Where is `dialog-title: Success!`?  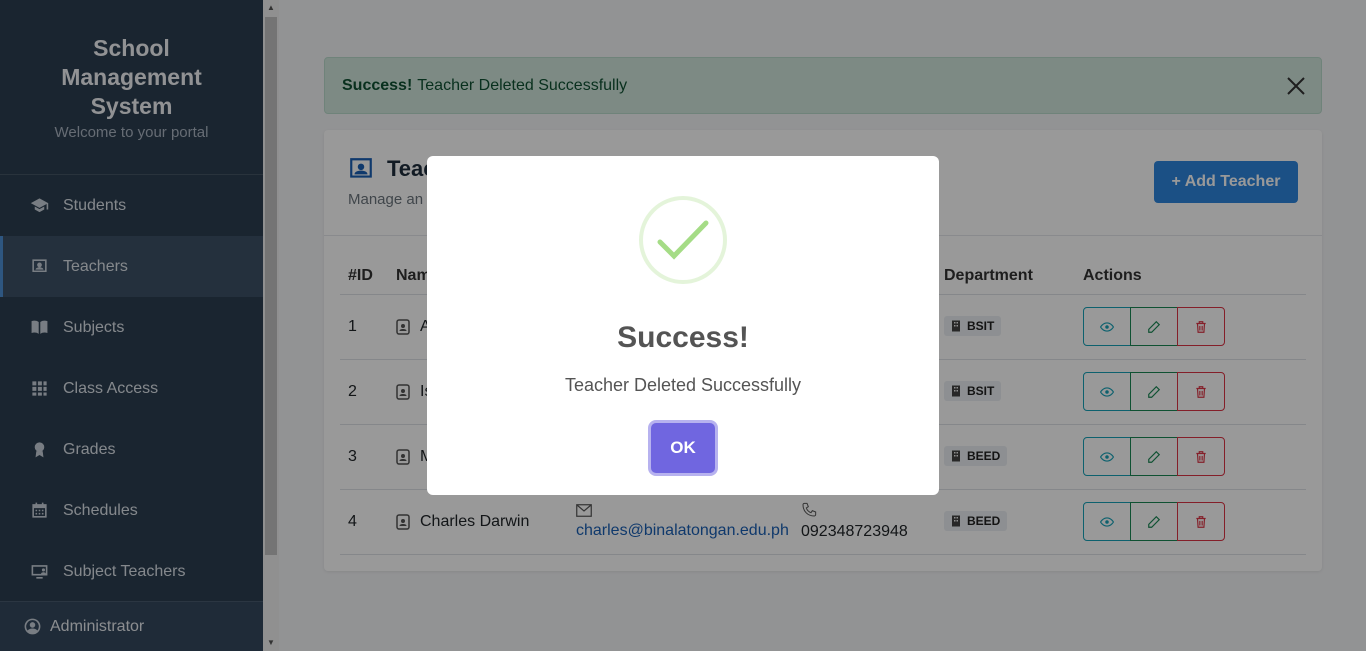 dialog-title: Success! is located at coordinates (683, 337).